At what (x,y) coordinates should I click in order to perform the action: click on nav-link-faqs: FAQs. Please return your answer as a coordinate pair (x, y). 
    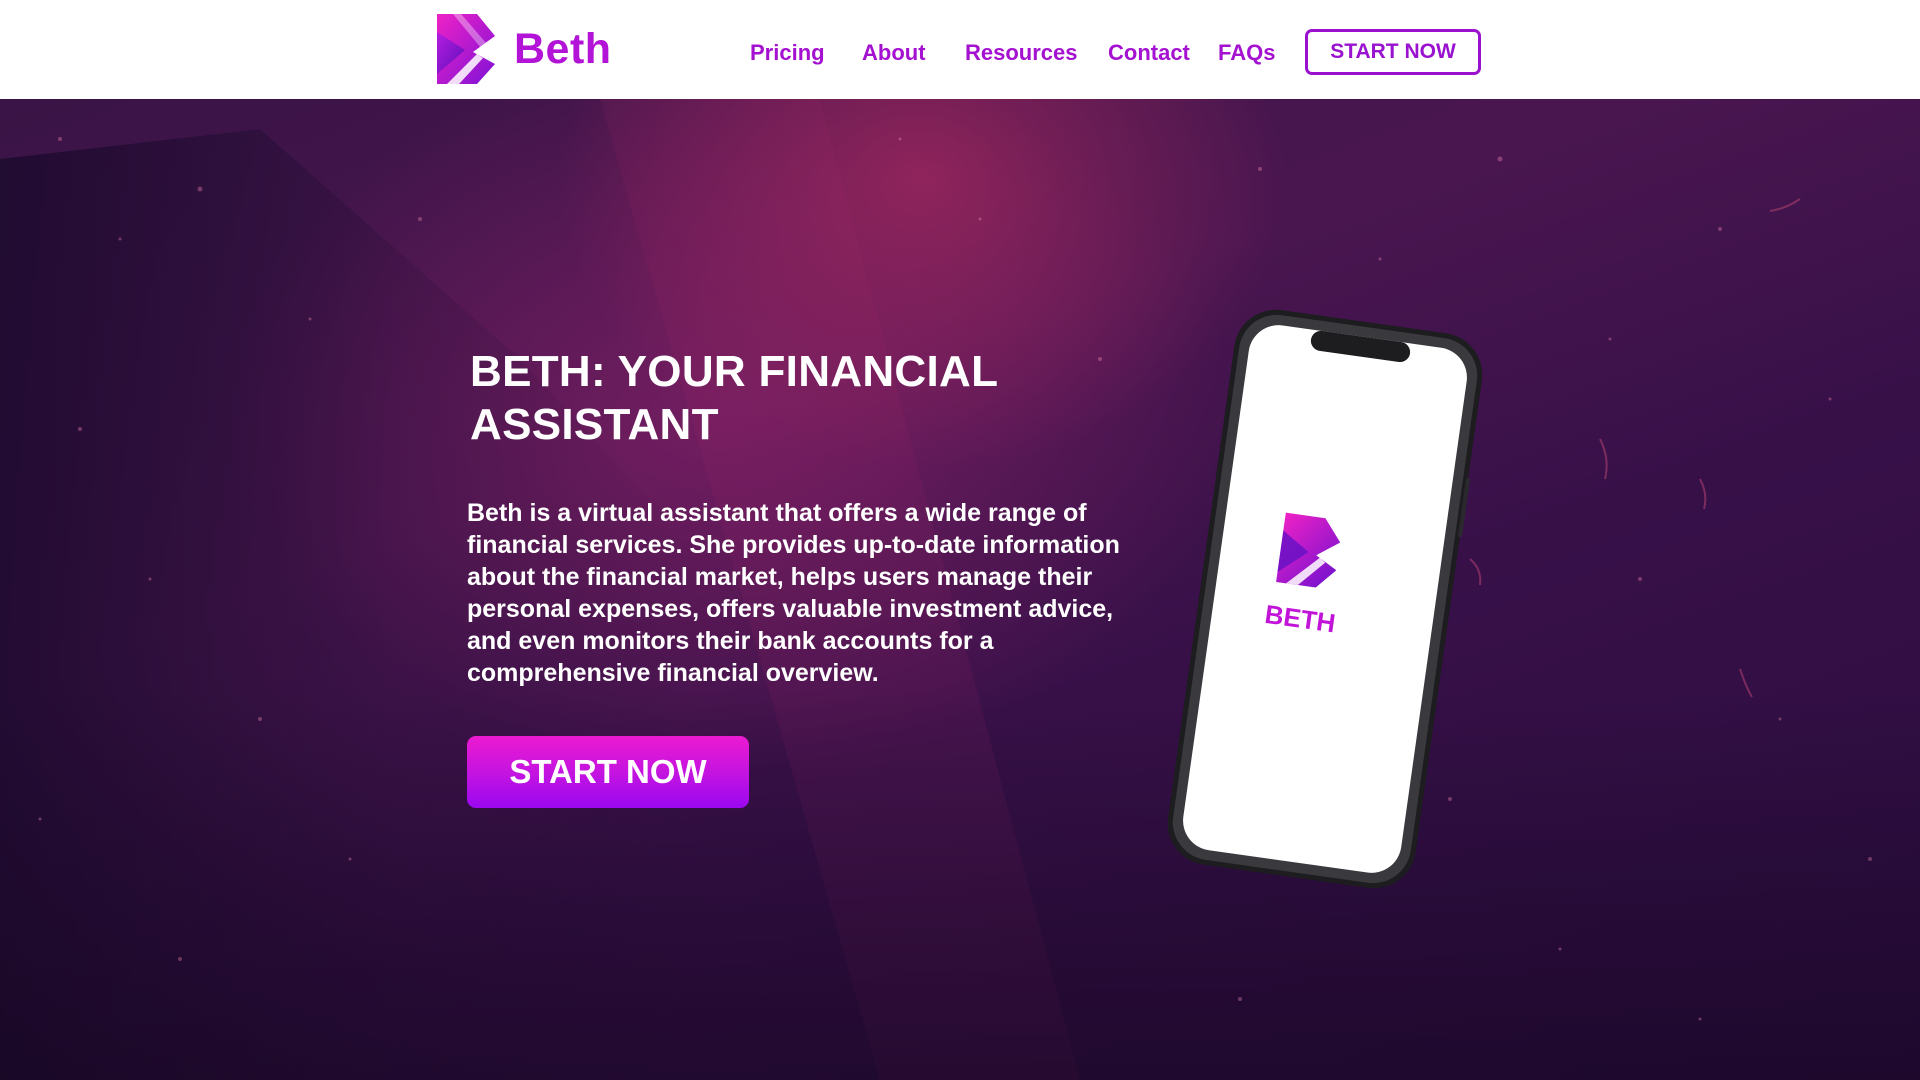
    Looking at the image, I should click on (1246, 53).